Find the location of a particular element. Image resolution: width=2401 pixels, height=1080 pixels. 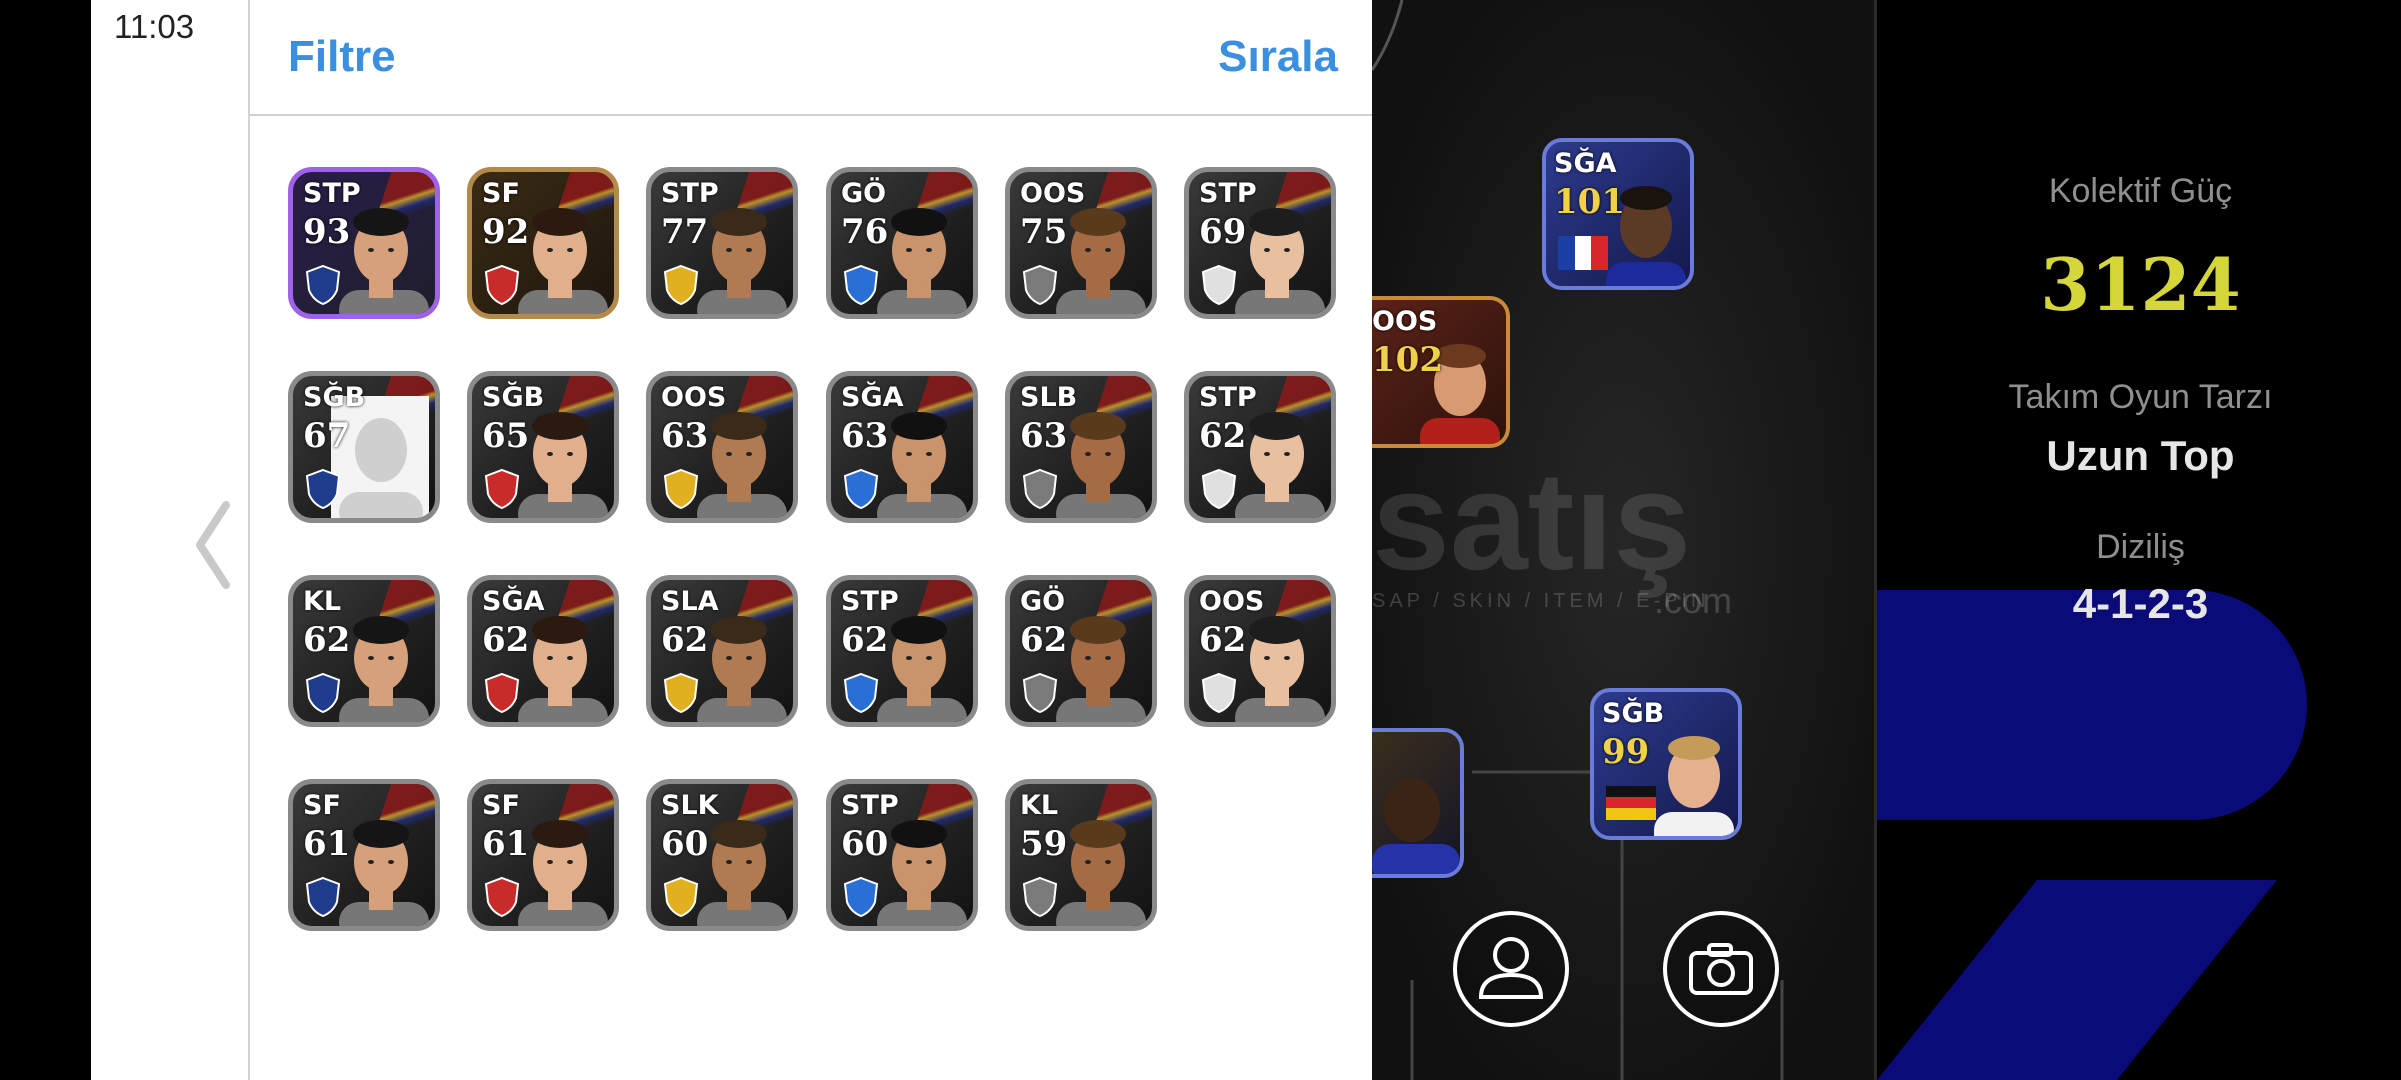

player-rating: 75 is located at coordinates (1044, 232).